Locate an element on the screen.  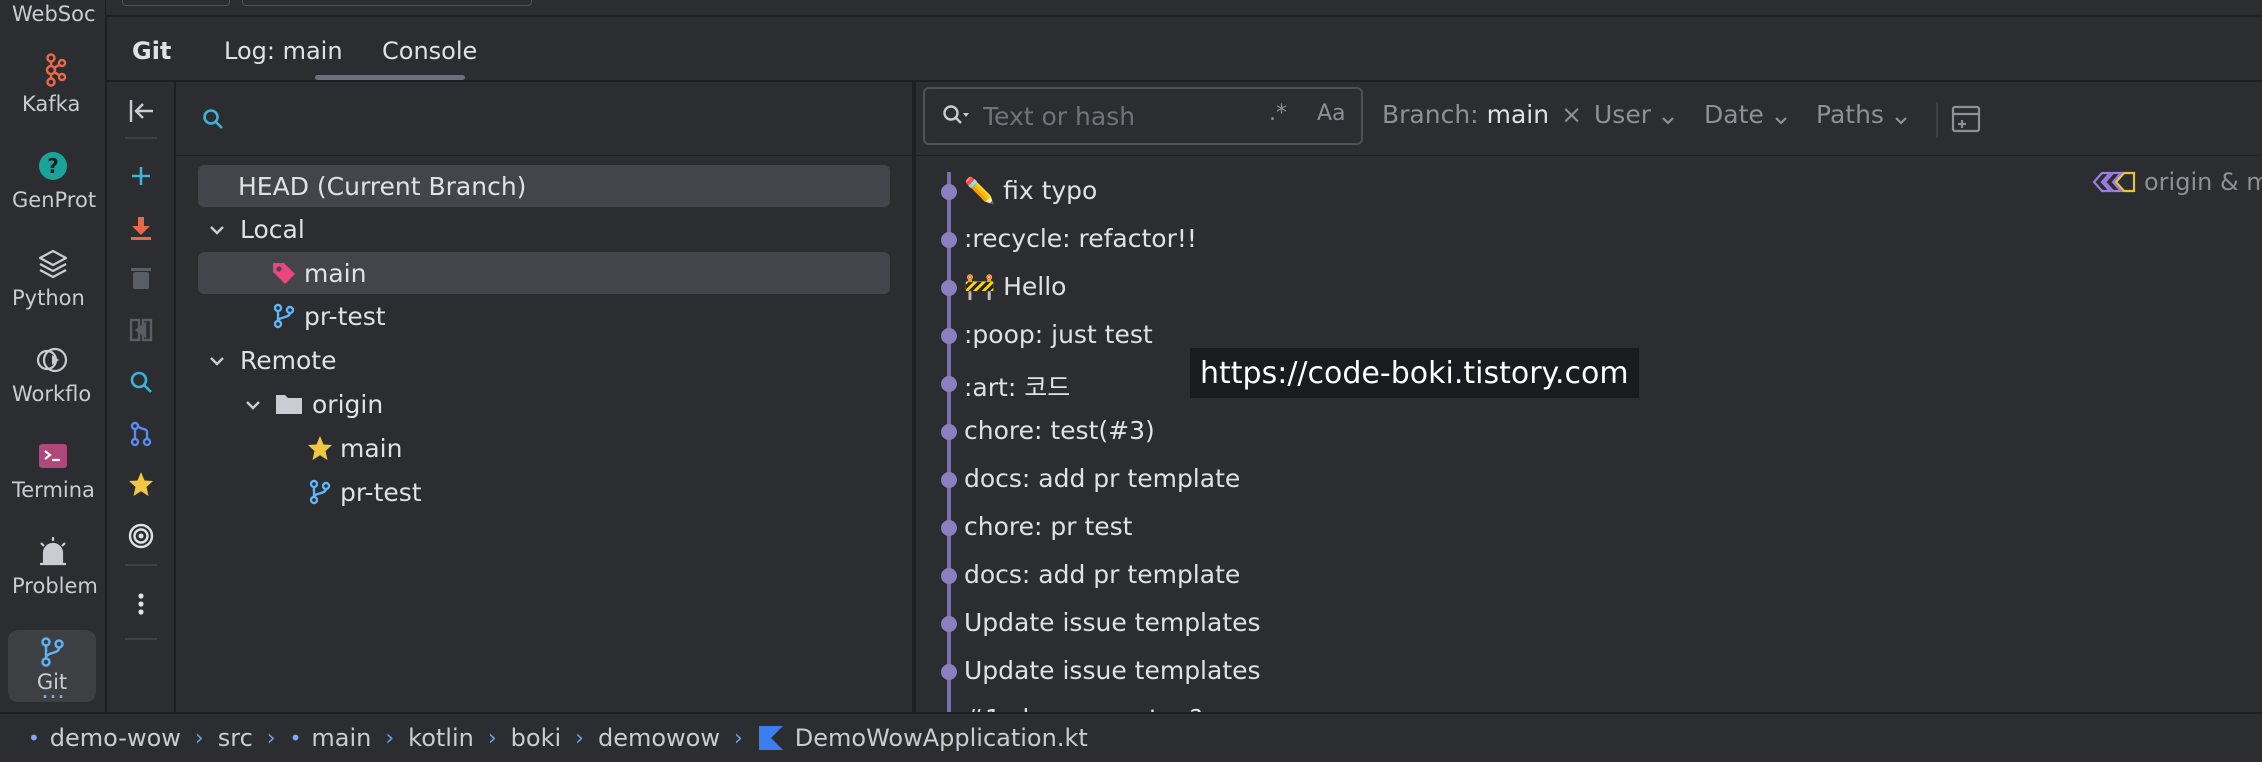
tool-terminal: Termina is located at coordinates (53, 470).